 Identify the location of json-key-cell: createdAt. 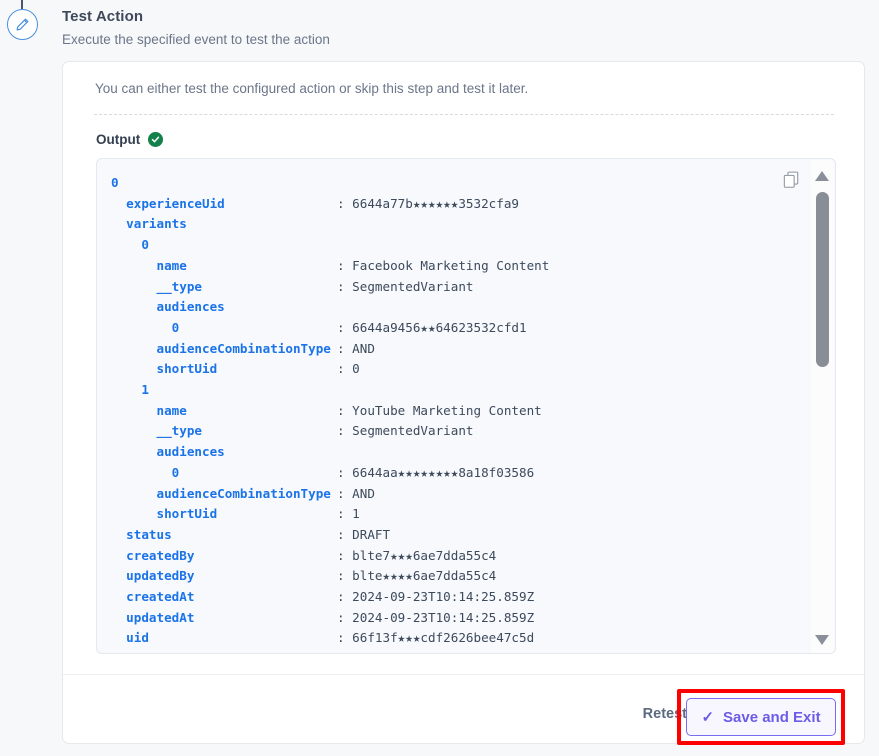
(224, 597).